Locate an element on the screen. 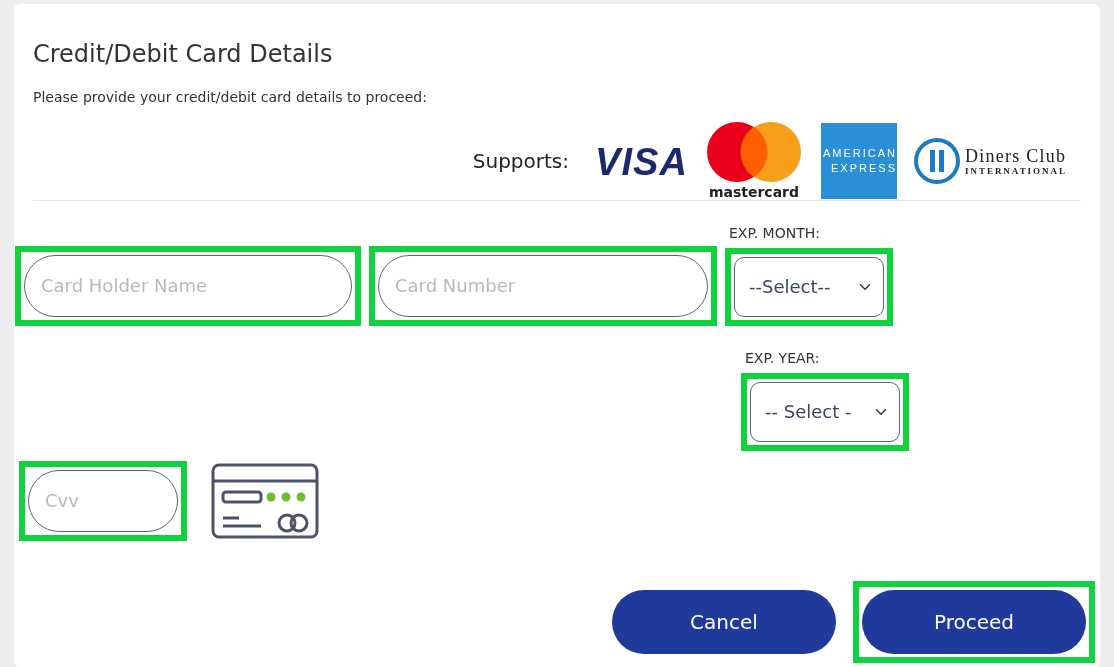 Image resolution: width=1114 pixels, height=667 pixels. text-field: Card Holder Name is located at coordinates (188, 285).